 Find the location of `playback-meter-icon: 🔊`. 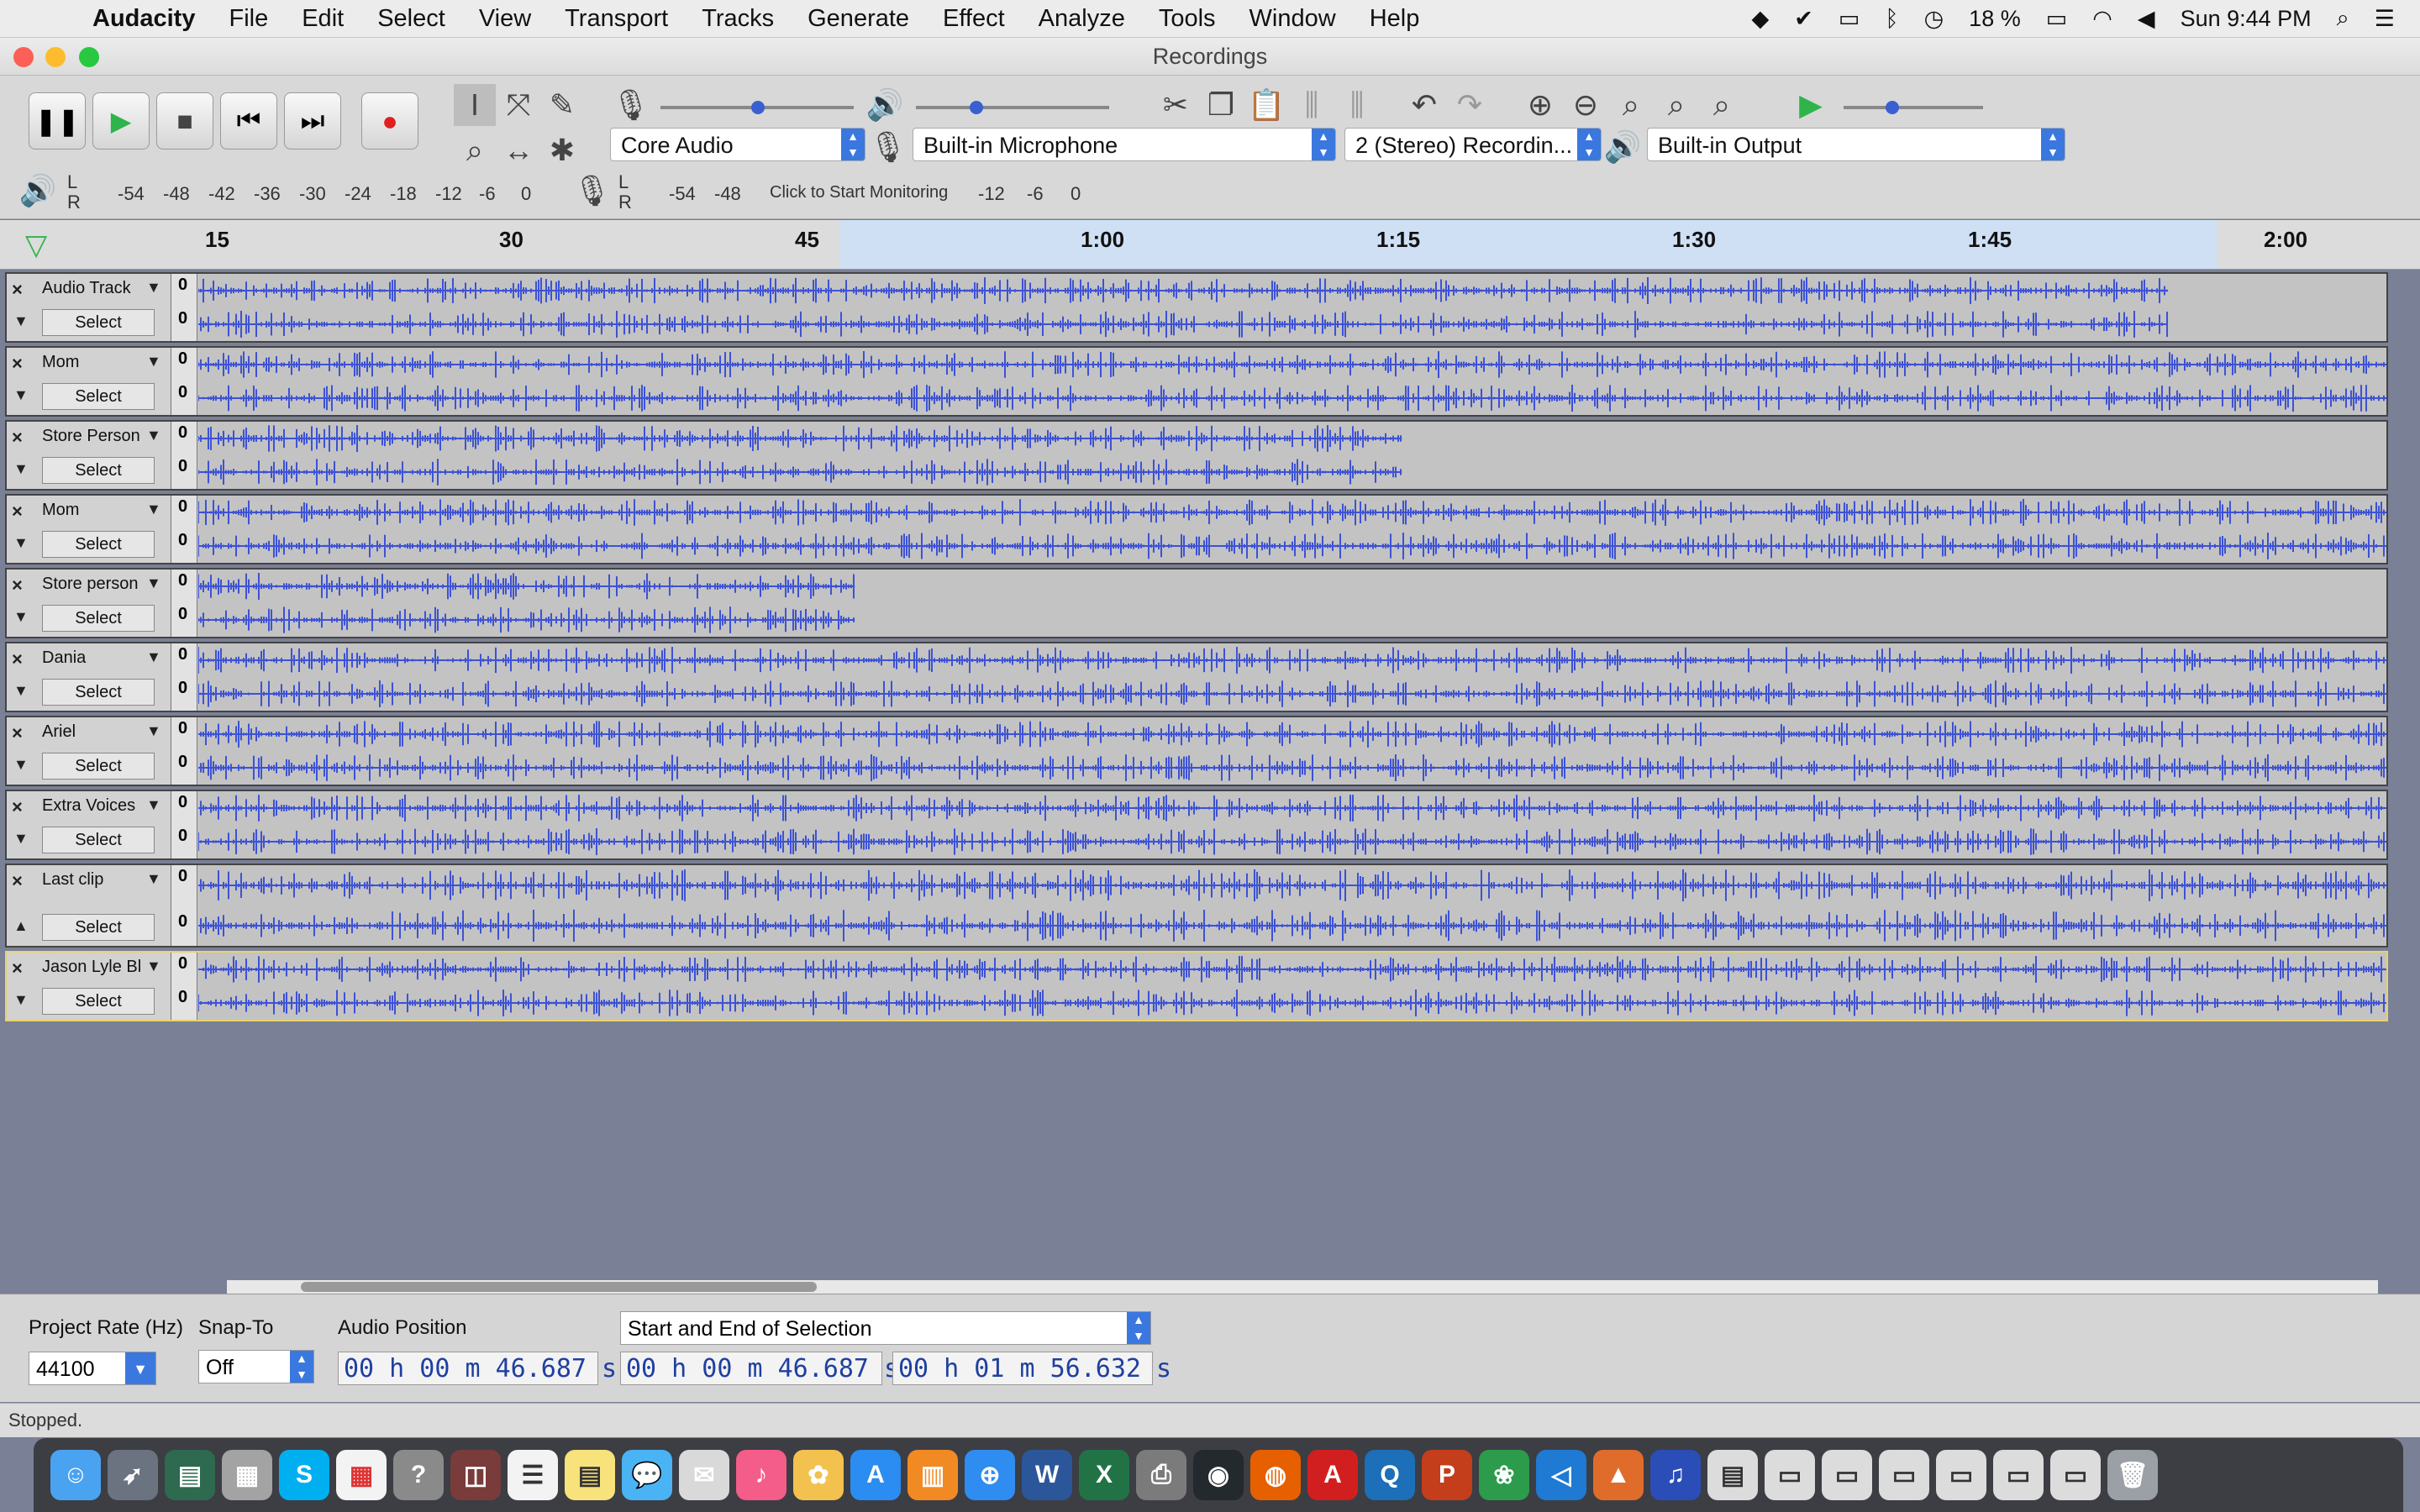

playback-meter-icon: 🔊 is located at coordinates (38, 191).